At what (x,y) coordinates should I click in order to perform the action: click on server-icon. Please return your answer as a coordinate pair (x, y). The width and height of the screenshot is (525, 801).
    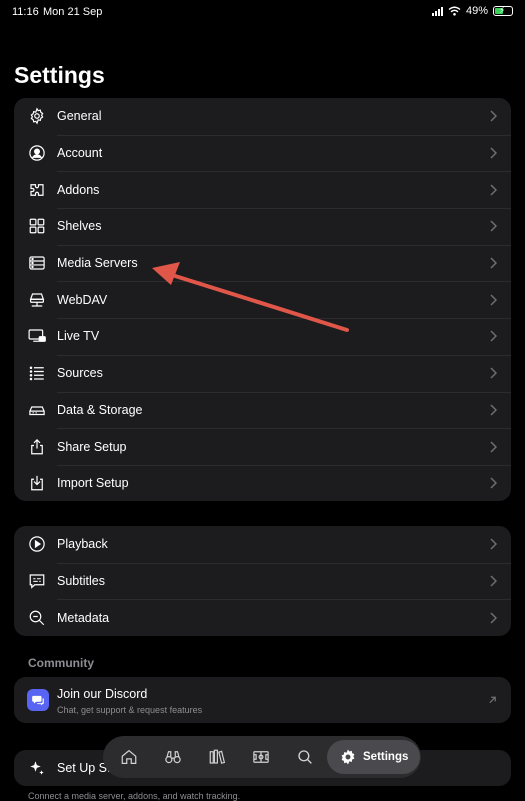
    Looking at the image, I should click on (37, 263).